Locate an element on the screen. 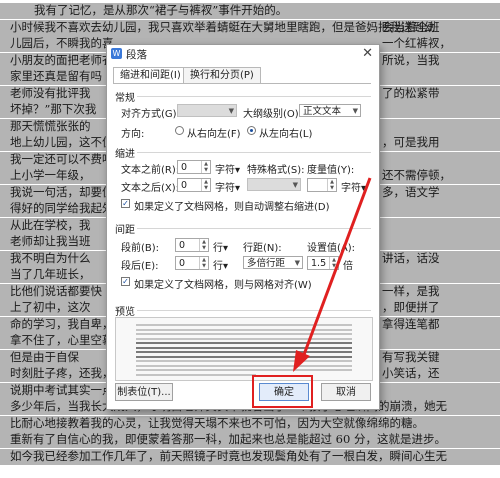 The image size is (500, 478). annotation-arrow-icon is located at coordinates (332, 274).